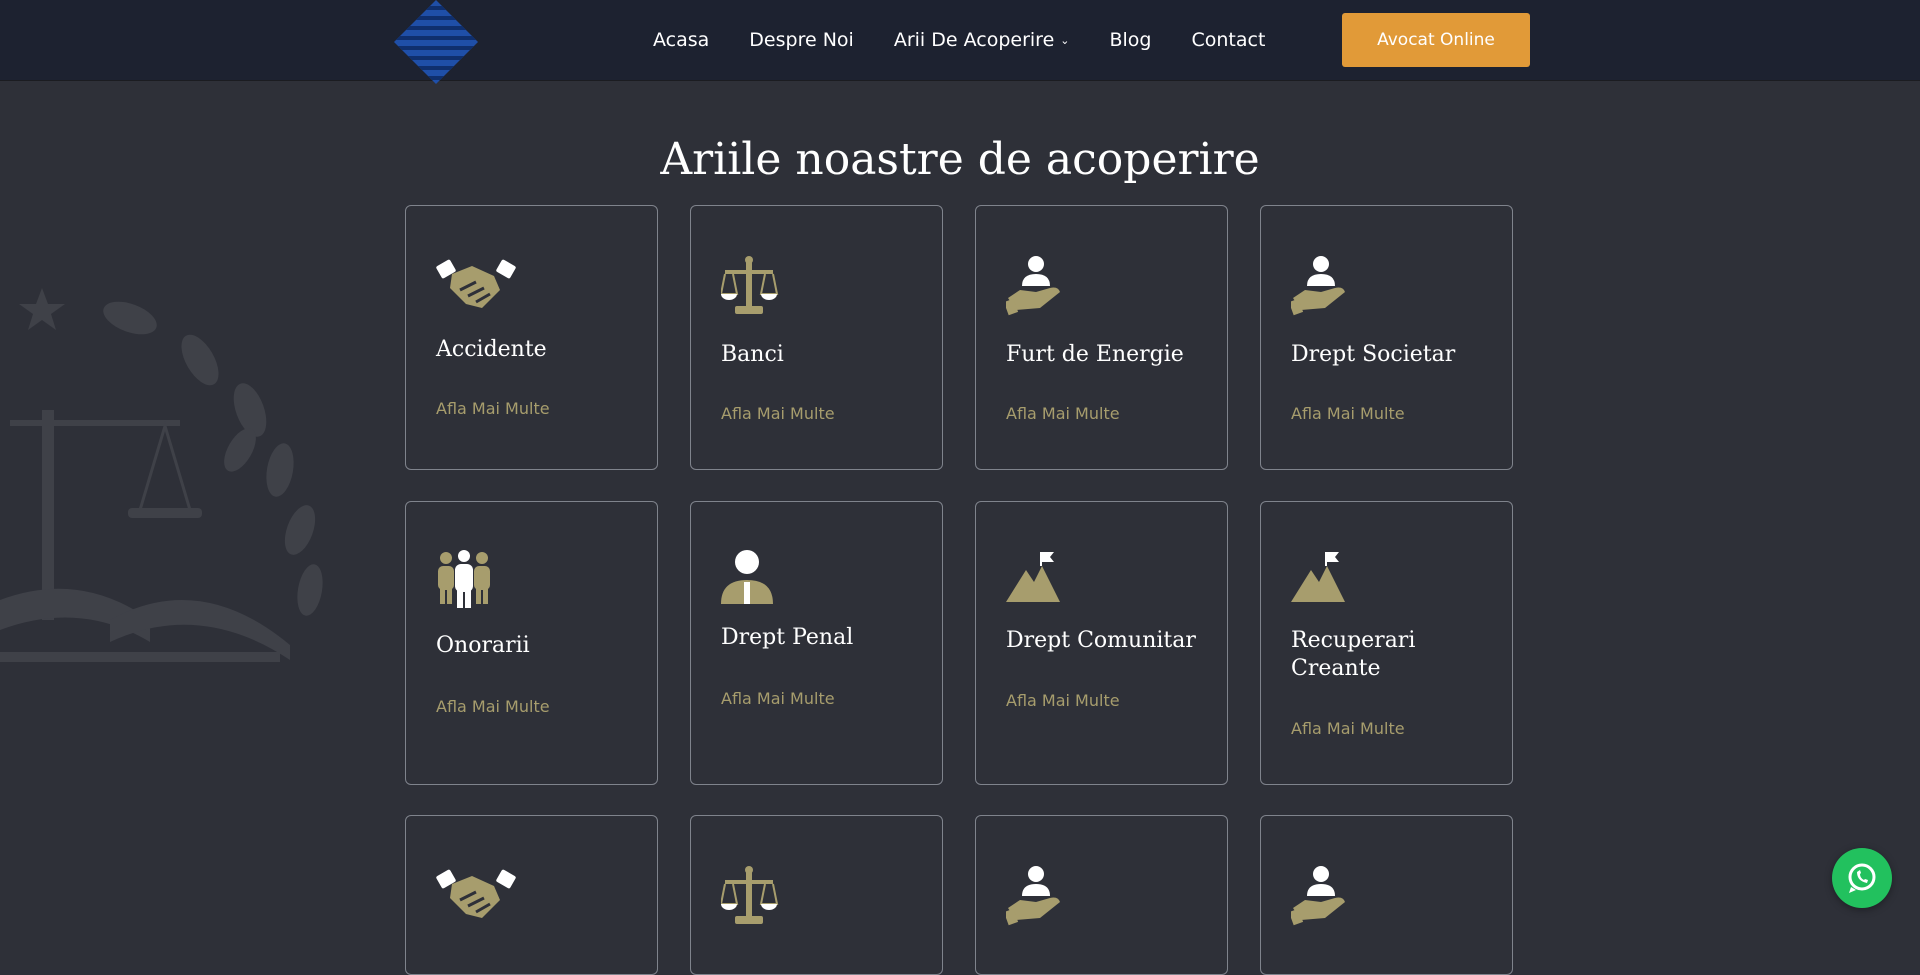  Describe the element at coordinates (801, 40) in the screenshot. I see `nav-despre-noi: Despre Noi` at that location.